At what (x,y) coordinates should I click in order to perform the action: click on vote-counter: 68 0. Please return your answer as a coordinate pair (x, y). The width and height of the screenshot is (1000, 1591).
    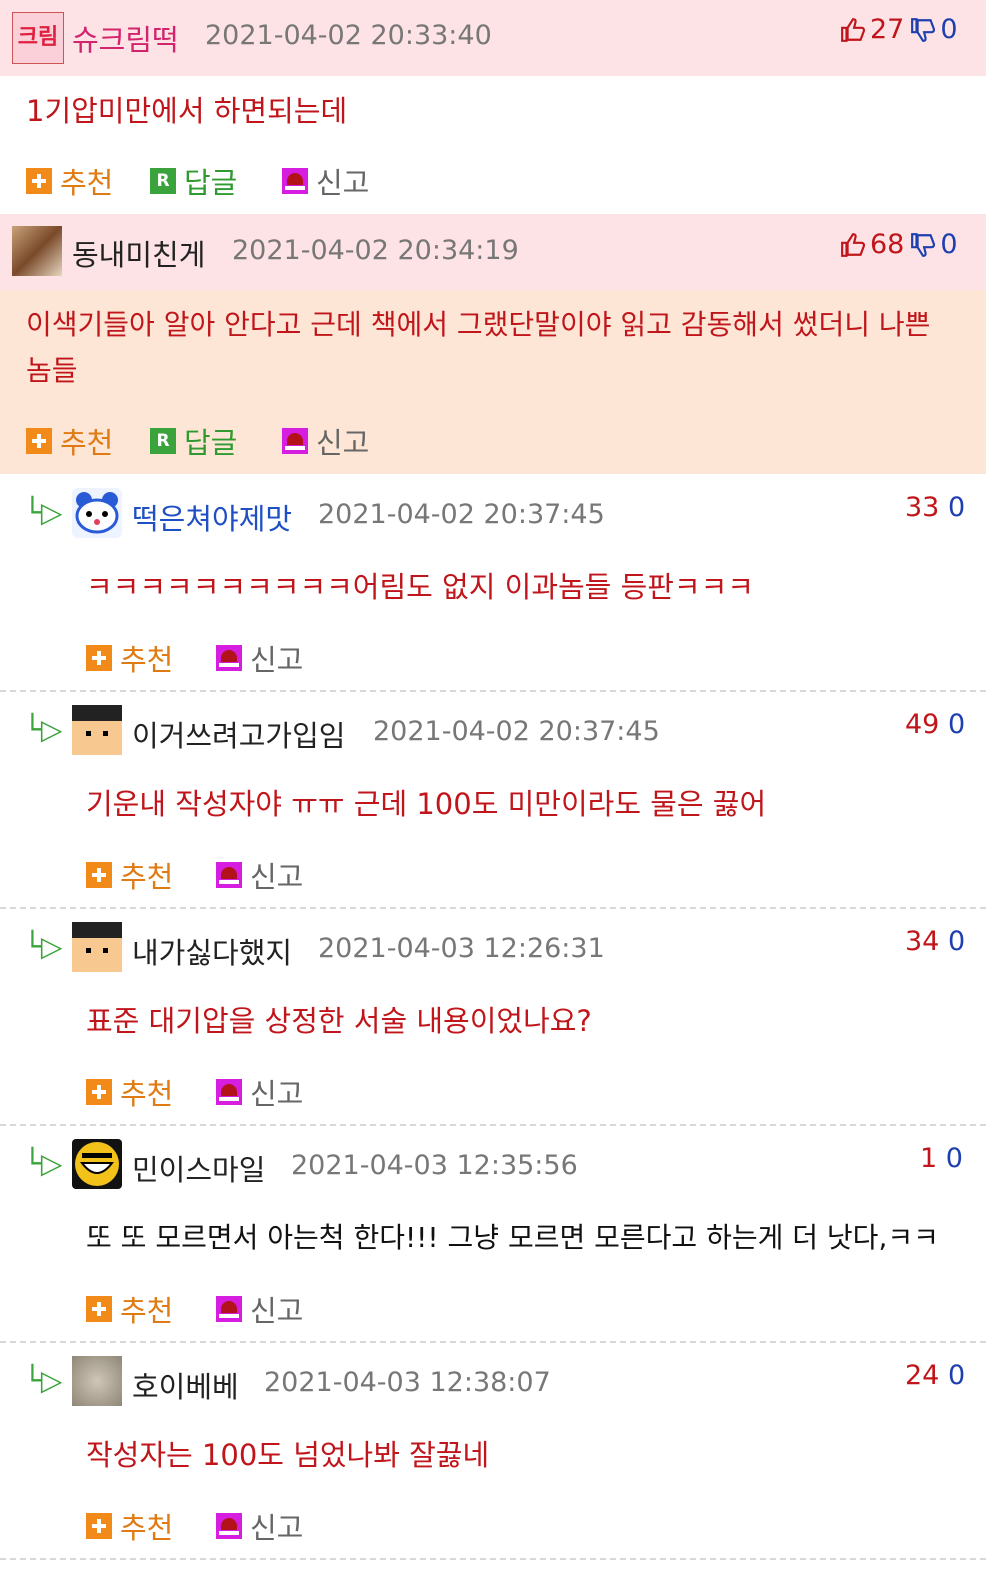
    Looking at the image, I should click on (899, 244).